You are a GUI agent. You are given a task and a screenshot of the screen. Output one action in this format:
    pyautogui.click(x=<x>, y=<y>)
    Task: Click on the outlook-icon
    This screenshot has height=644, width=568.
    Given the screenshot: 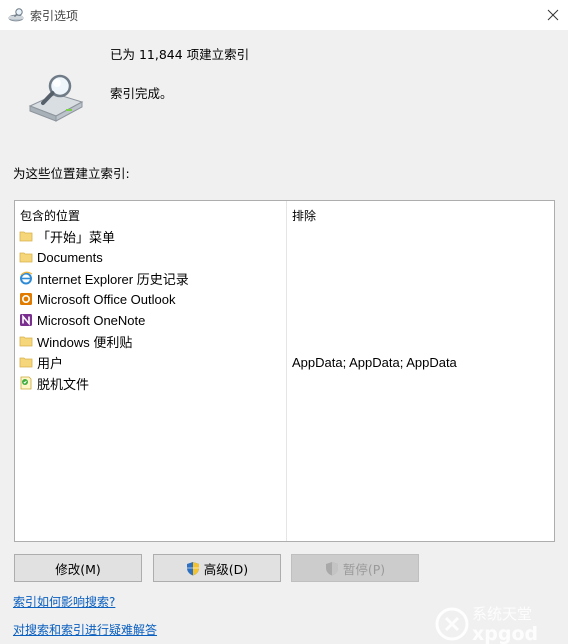 What is the action you would take?
    pyautogui.click(x=26, y=299)
    